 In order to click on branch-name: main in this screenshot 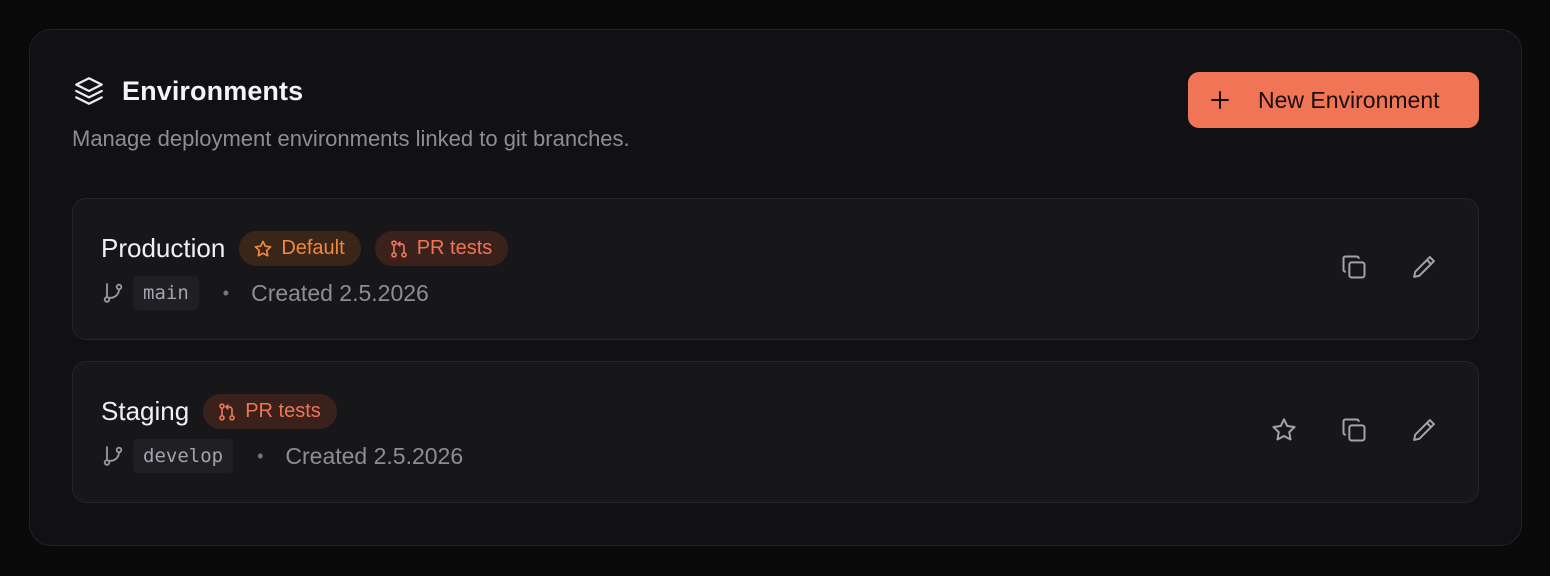, I will do `click(166, 293)`.